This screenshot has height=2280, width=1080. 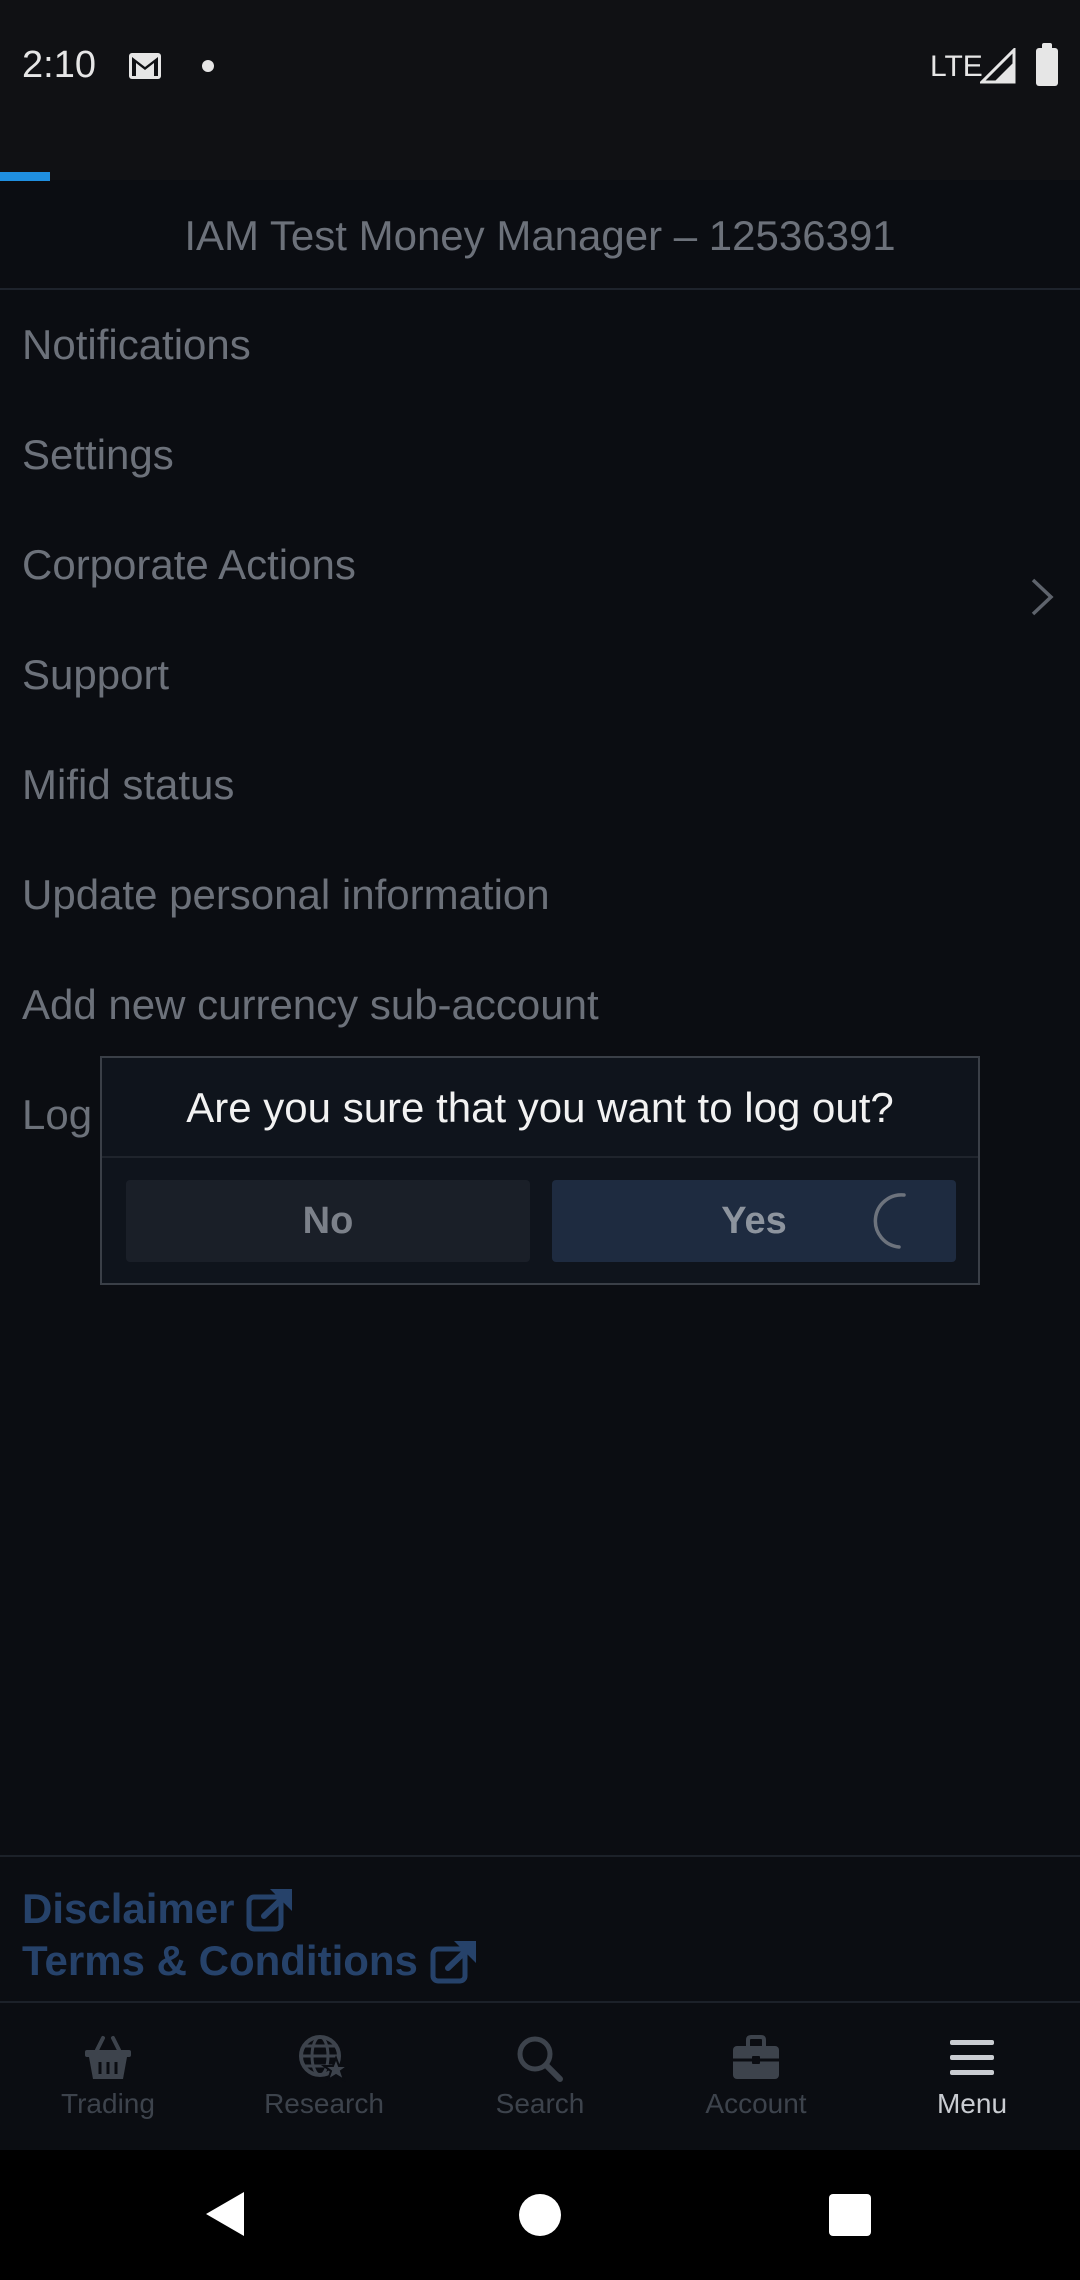 I want to click on menu-item-label: Corporate Actions, so click(x=189, y=564).